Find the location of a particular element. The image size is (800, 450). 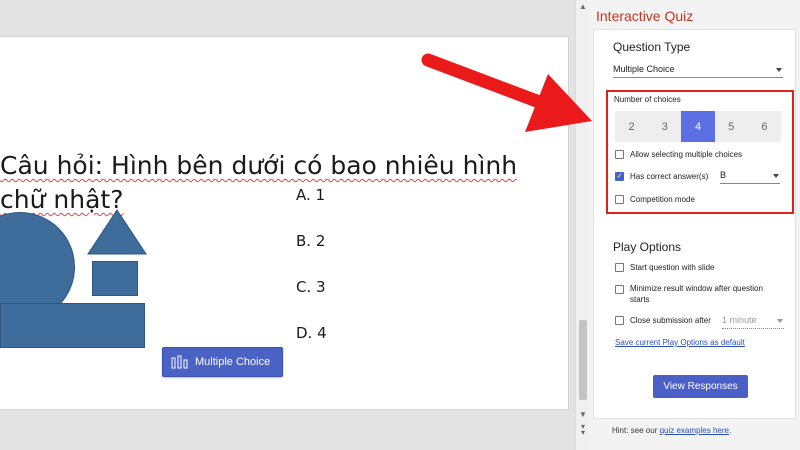

start-with-slide-label: Start question with slide is located at coordinates (672, 267).